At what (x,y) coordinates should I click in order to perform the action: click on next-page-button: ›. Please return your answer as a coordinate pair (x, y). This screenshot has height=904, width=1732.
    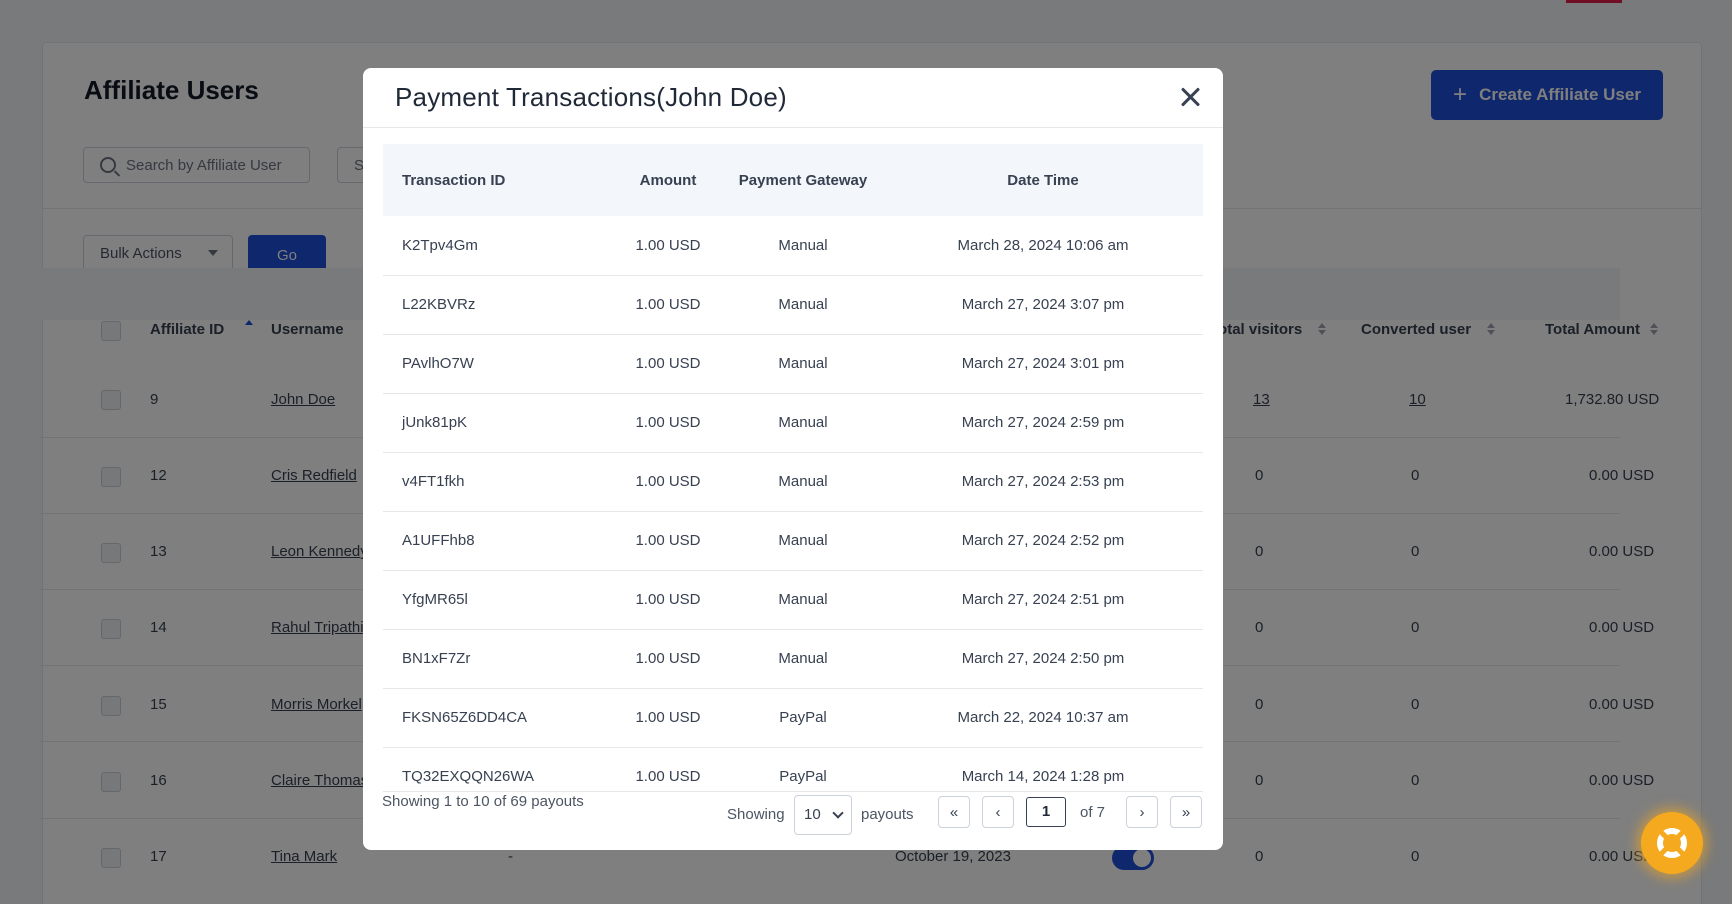
    Looking at the image, I should click on (1142, 812).